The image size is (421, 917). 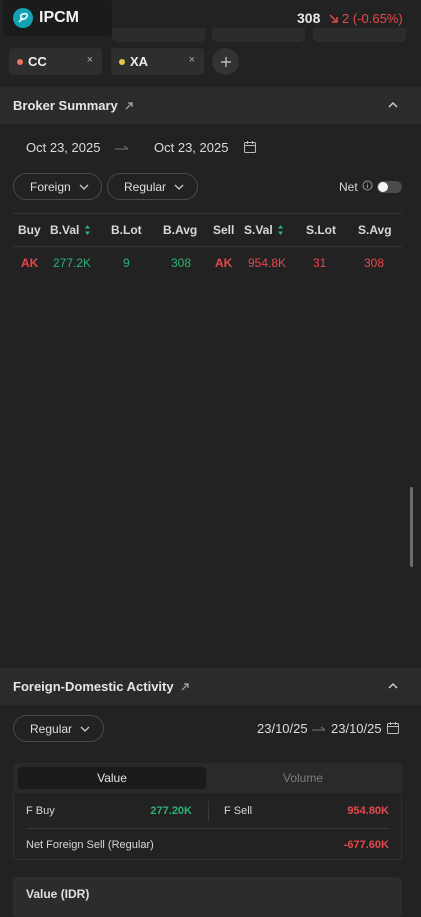 I want to click on info-icon, so click(x=367, y=185).